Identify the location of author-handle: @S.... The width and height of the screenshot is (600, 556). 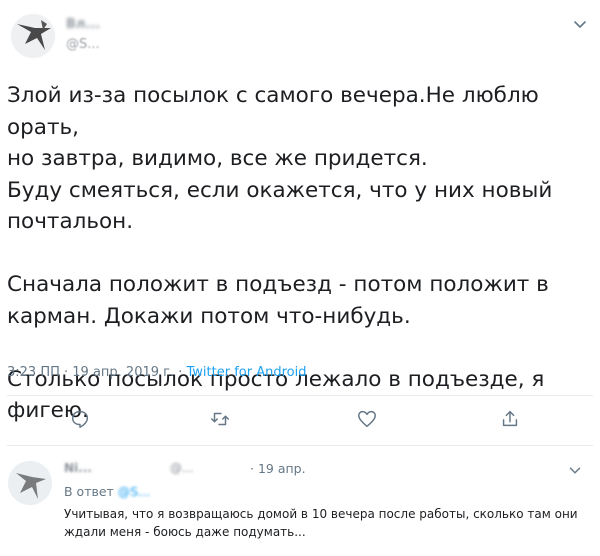
(83, 44).